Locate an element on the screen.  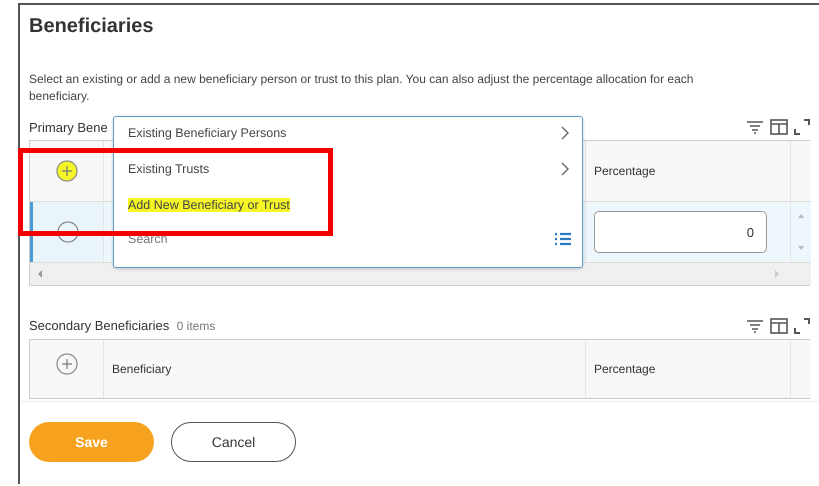
section-label: Secondary Beneficiaries is located at coordinates (99, 325).